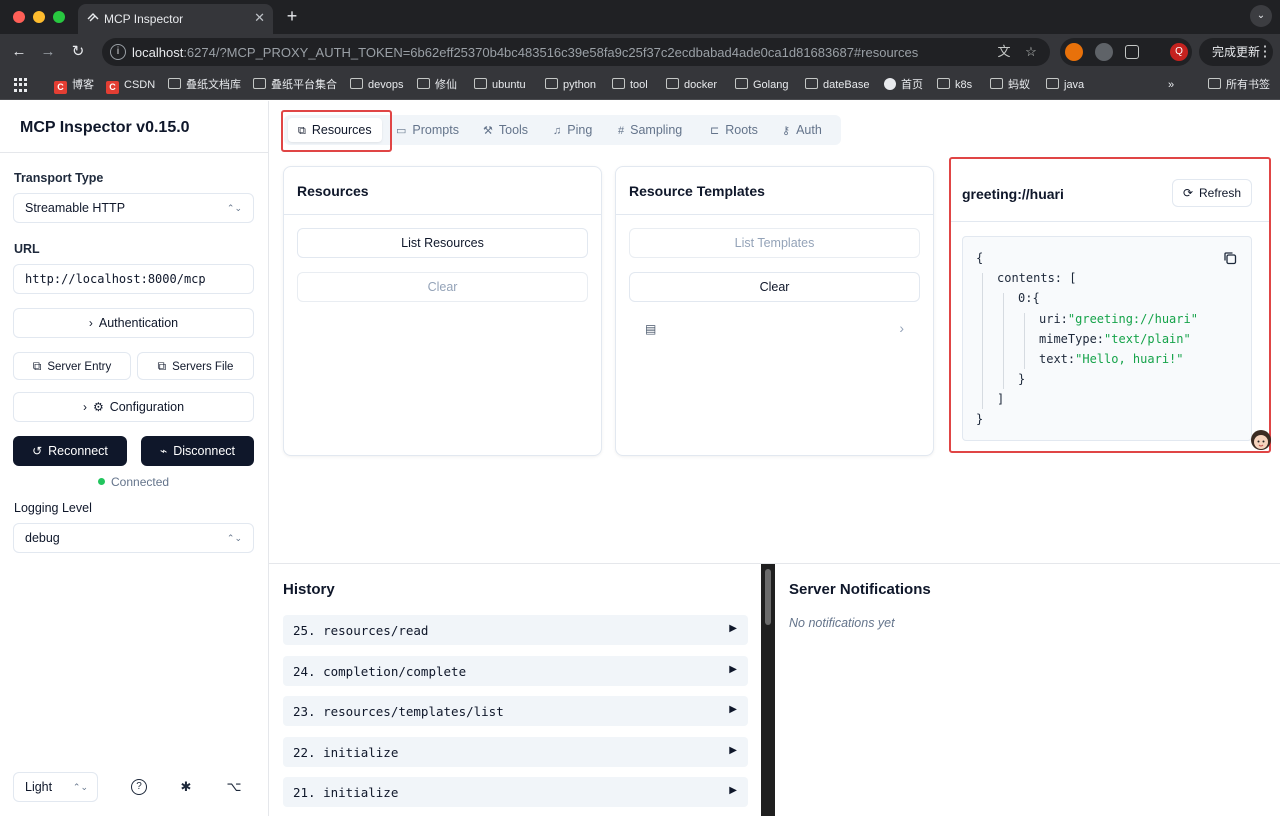 This screenshot has width=1280, height=816. Describe the element at coordinates (93, 17) in the screenshot. I see `mcp-logo-icon` at that location.